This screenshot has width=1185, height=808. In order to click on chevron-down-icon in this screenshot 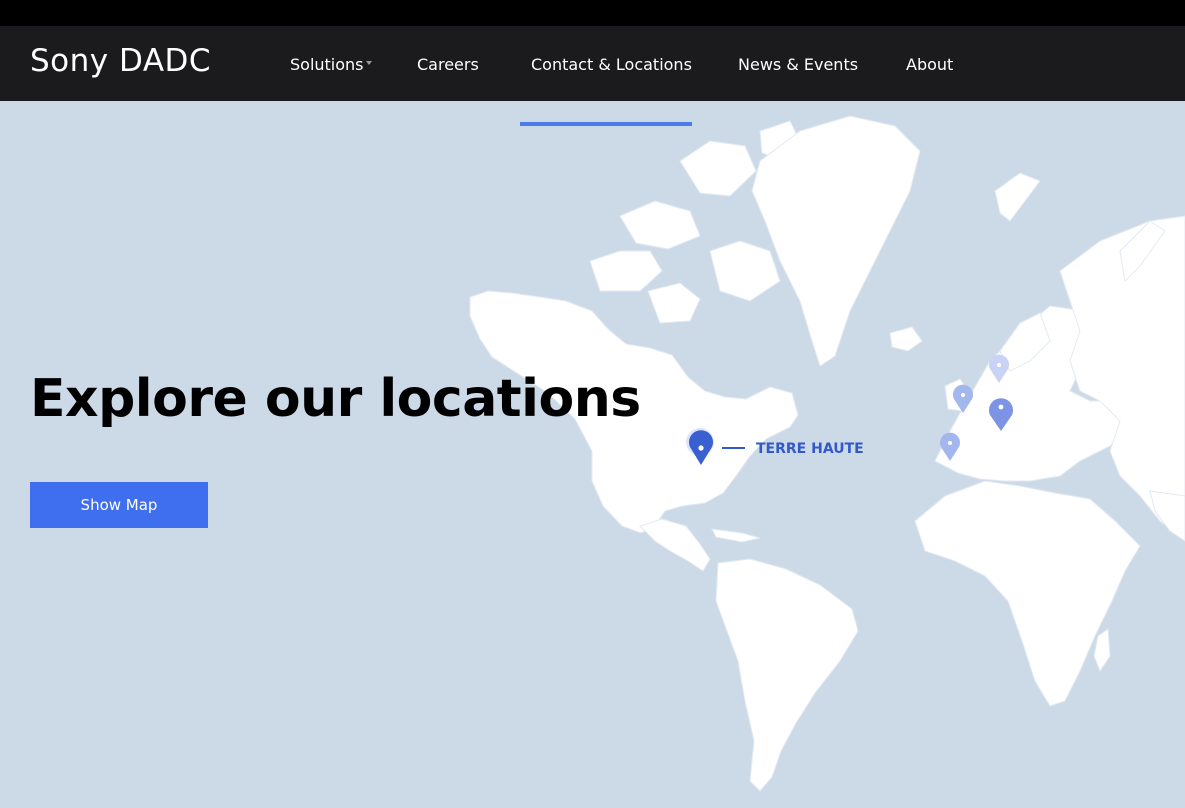, I will do `click(369, 63)`.